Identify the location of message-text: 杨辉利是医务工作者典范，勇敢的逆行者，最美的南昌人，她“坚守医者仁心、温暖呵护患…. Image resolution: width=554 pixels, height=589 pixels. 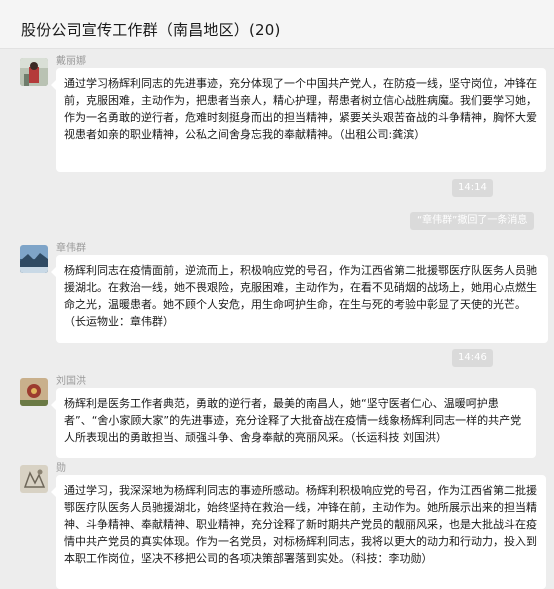
(293, 420).